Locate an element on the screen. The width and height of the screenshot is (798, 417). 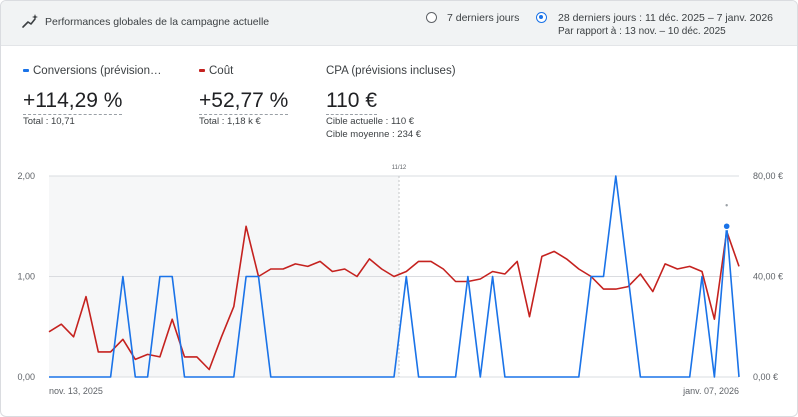
left-axis-tick-label: 0,00 is located at coordinates (26, 377).